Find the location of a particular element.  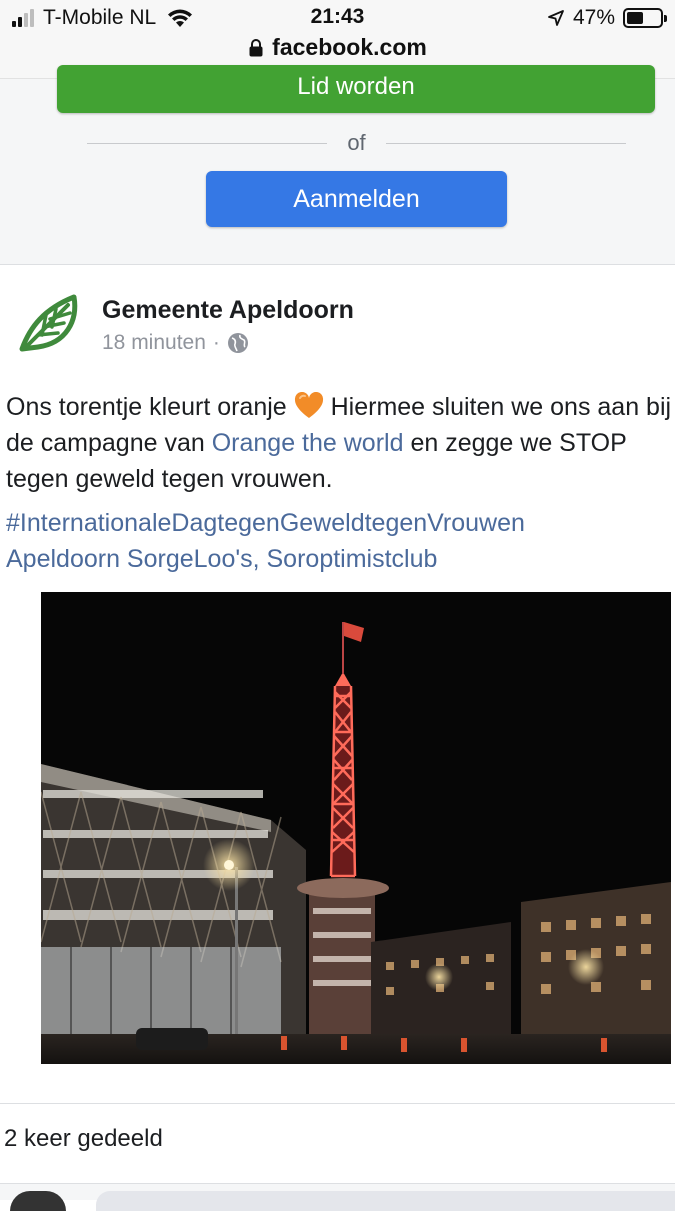

url-text: facebook.com is located at coordinates (349, 47).